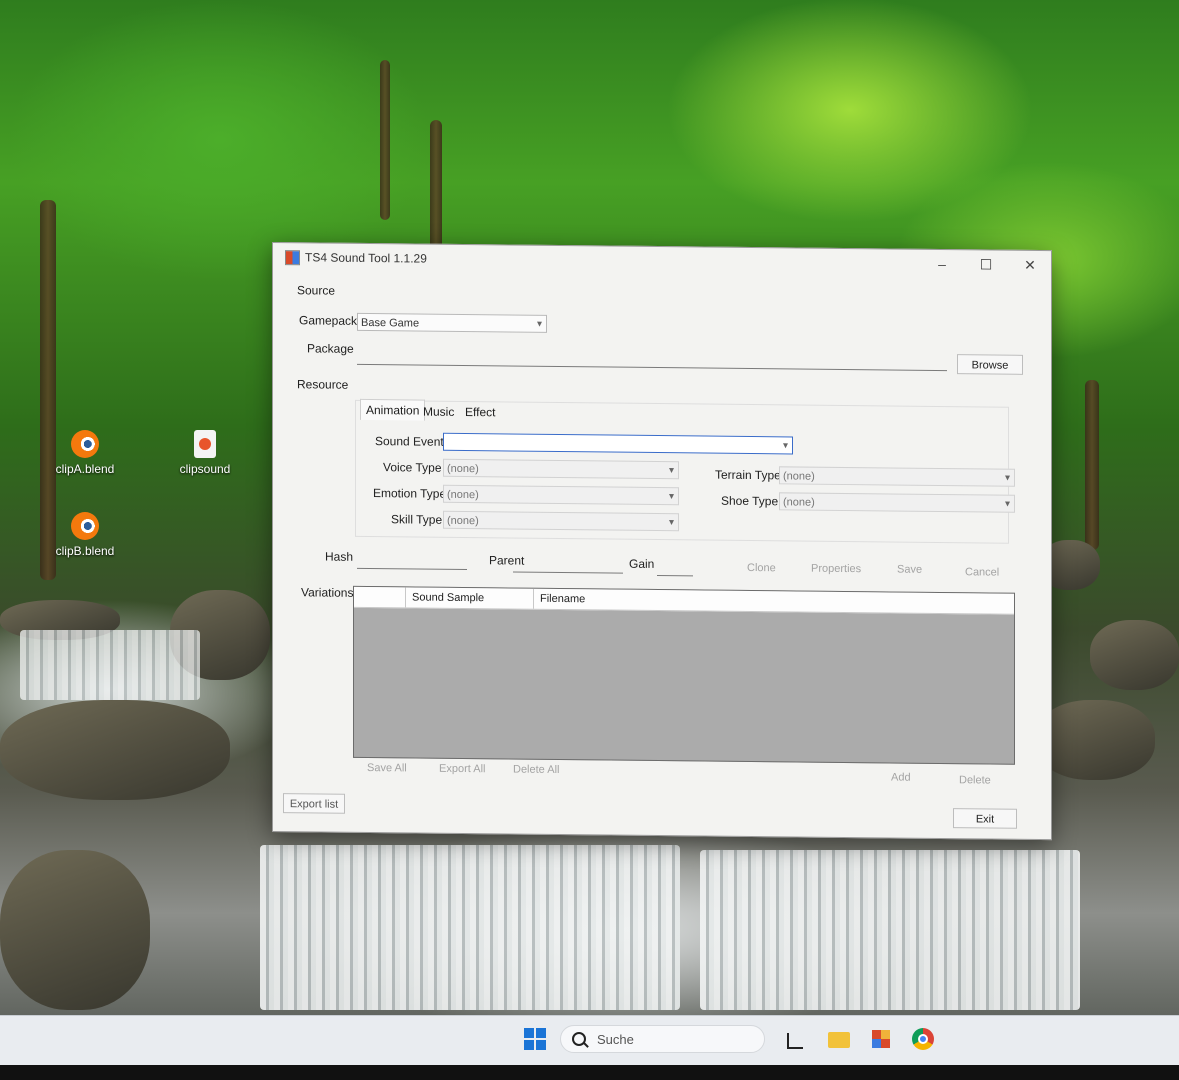  What do you see at coordinates (462, 769) in the screenshot?
I see `export-all-button: Export All` at bounding box center [462, 769].